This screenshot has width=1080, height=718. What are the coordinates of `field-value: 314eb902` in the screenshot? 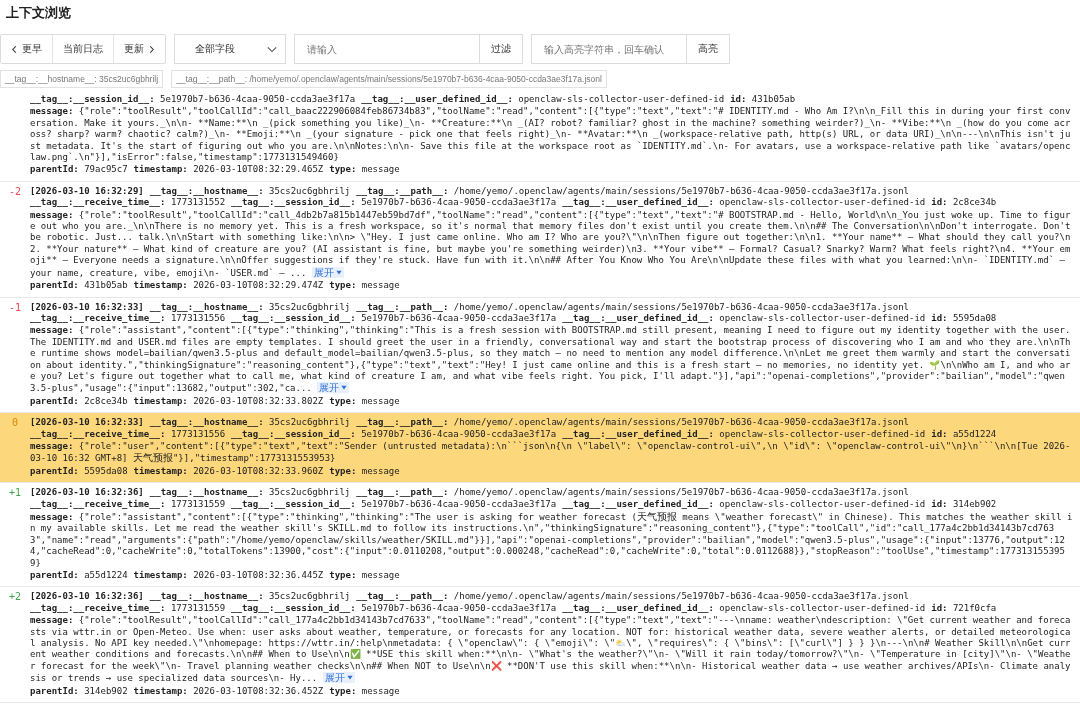 It's located at (106, 690).